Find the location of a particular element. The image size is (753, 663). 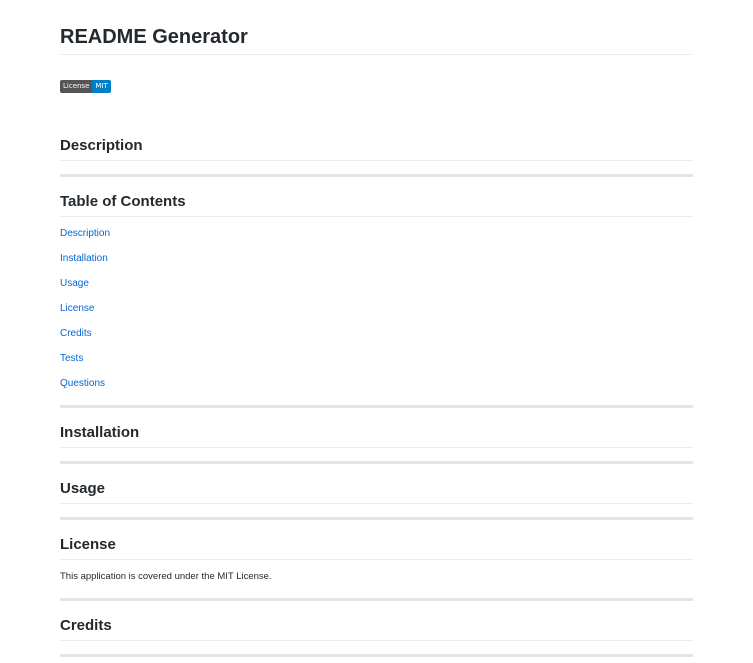

toc-link-usage: Usage is located at coordinates (74, 283).